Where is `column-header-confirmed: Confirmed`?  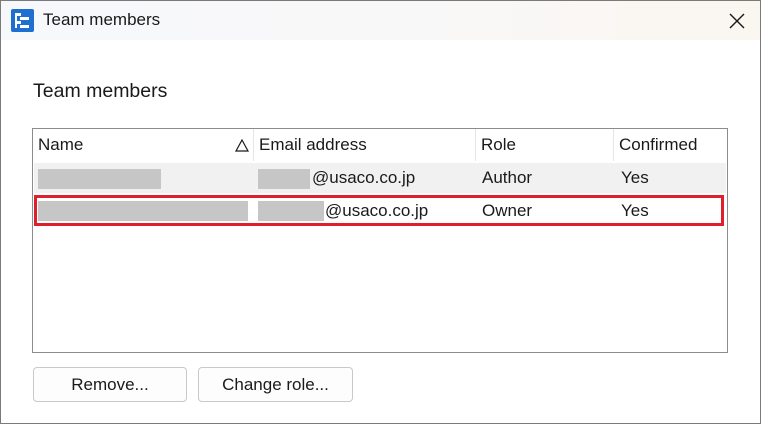
column-header-confirmed: Confirmed is located at coordinates (670, 145).